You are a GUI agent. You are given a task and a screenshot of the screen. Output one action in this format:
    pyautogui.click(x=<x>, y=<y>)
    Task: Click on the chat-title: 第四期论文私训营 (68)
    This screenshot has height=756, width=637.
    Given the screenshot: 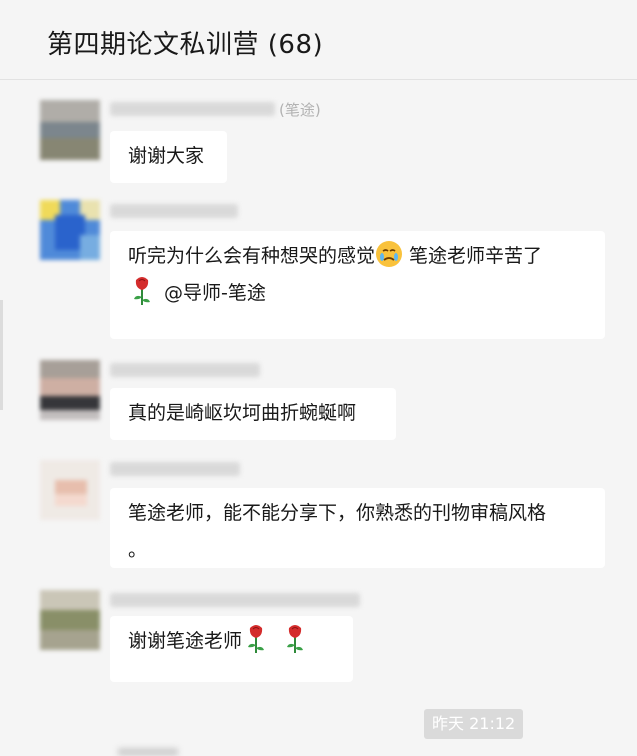 What is the action you would take?
    pyautogui.click(x=185, y=42)
    